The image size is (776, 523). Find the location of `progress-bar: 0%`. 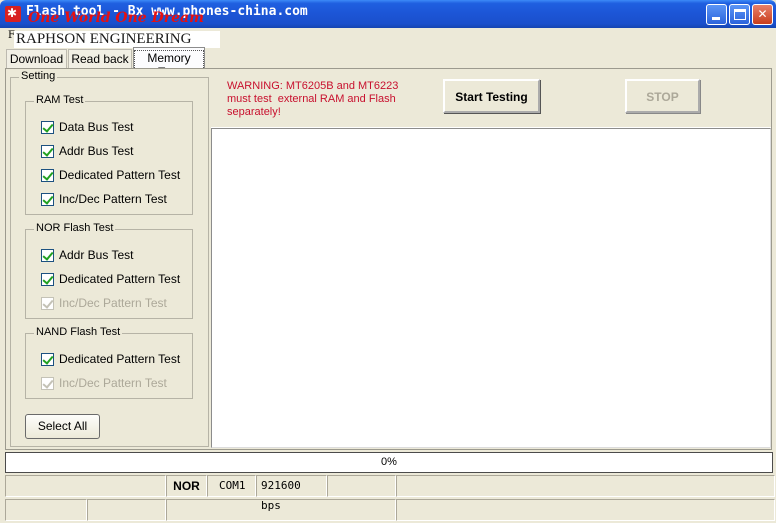

progress-bar: 0% is located at coordinates (389, 462).